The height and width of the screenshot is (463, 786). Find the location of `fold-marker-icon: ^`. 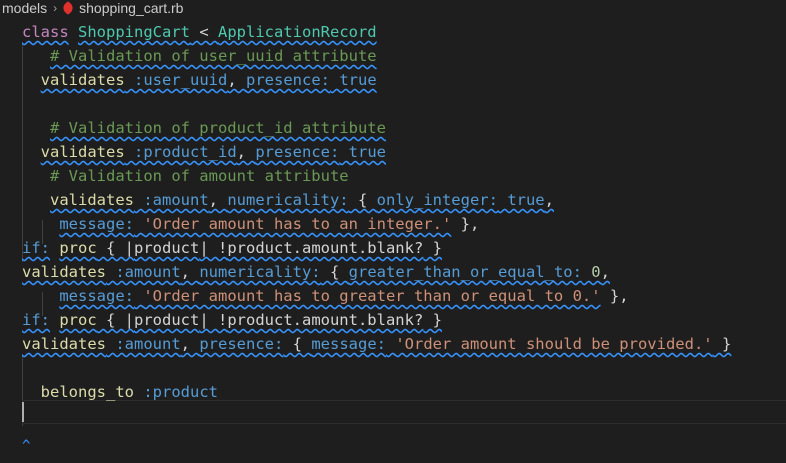

fold-marker-icon: ^ is located at coordinates (26, 446).